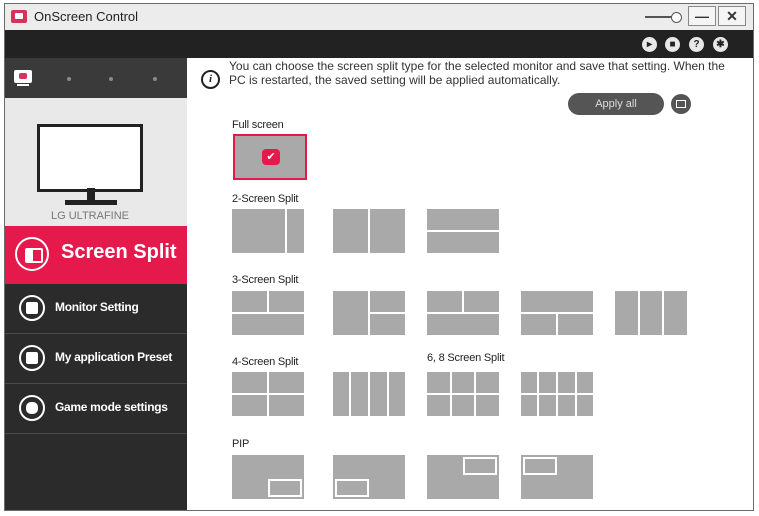 Image resolution: width=759 pixels, height=516 pixels. I want to click on sidebar-item-monitor-setting: Monitor Setting, so click(96, 309).